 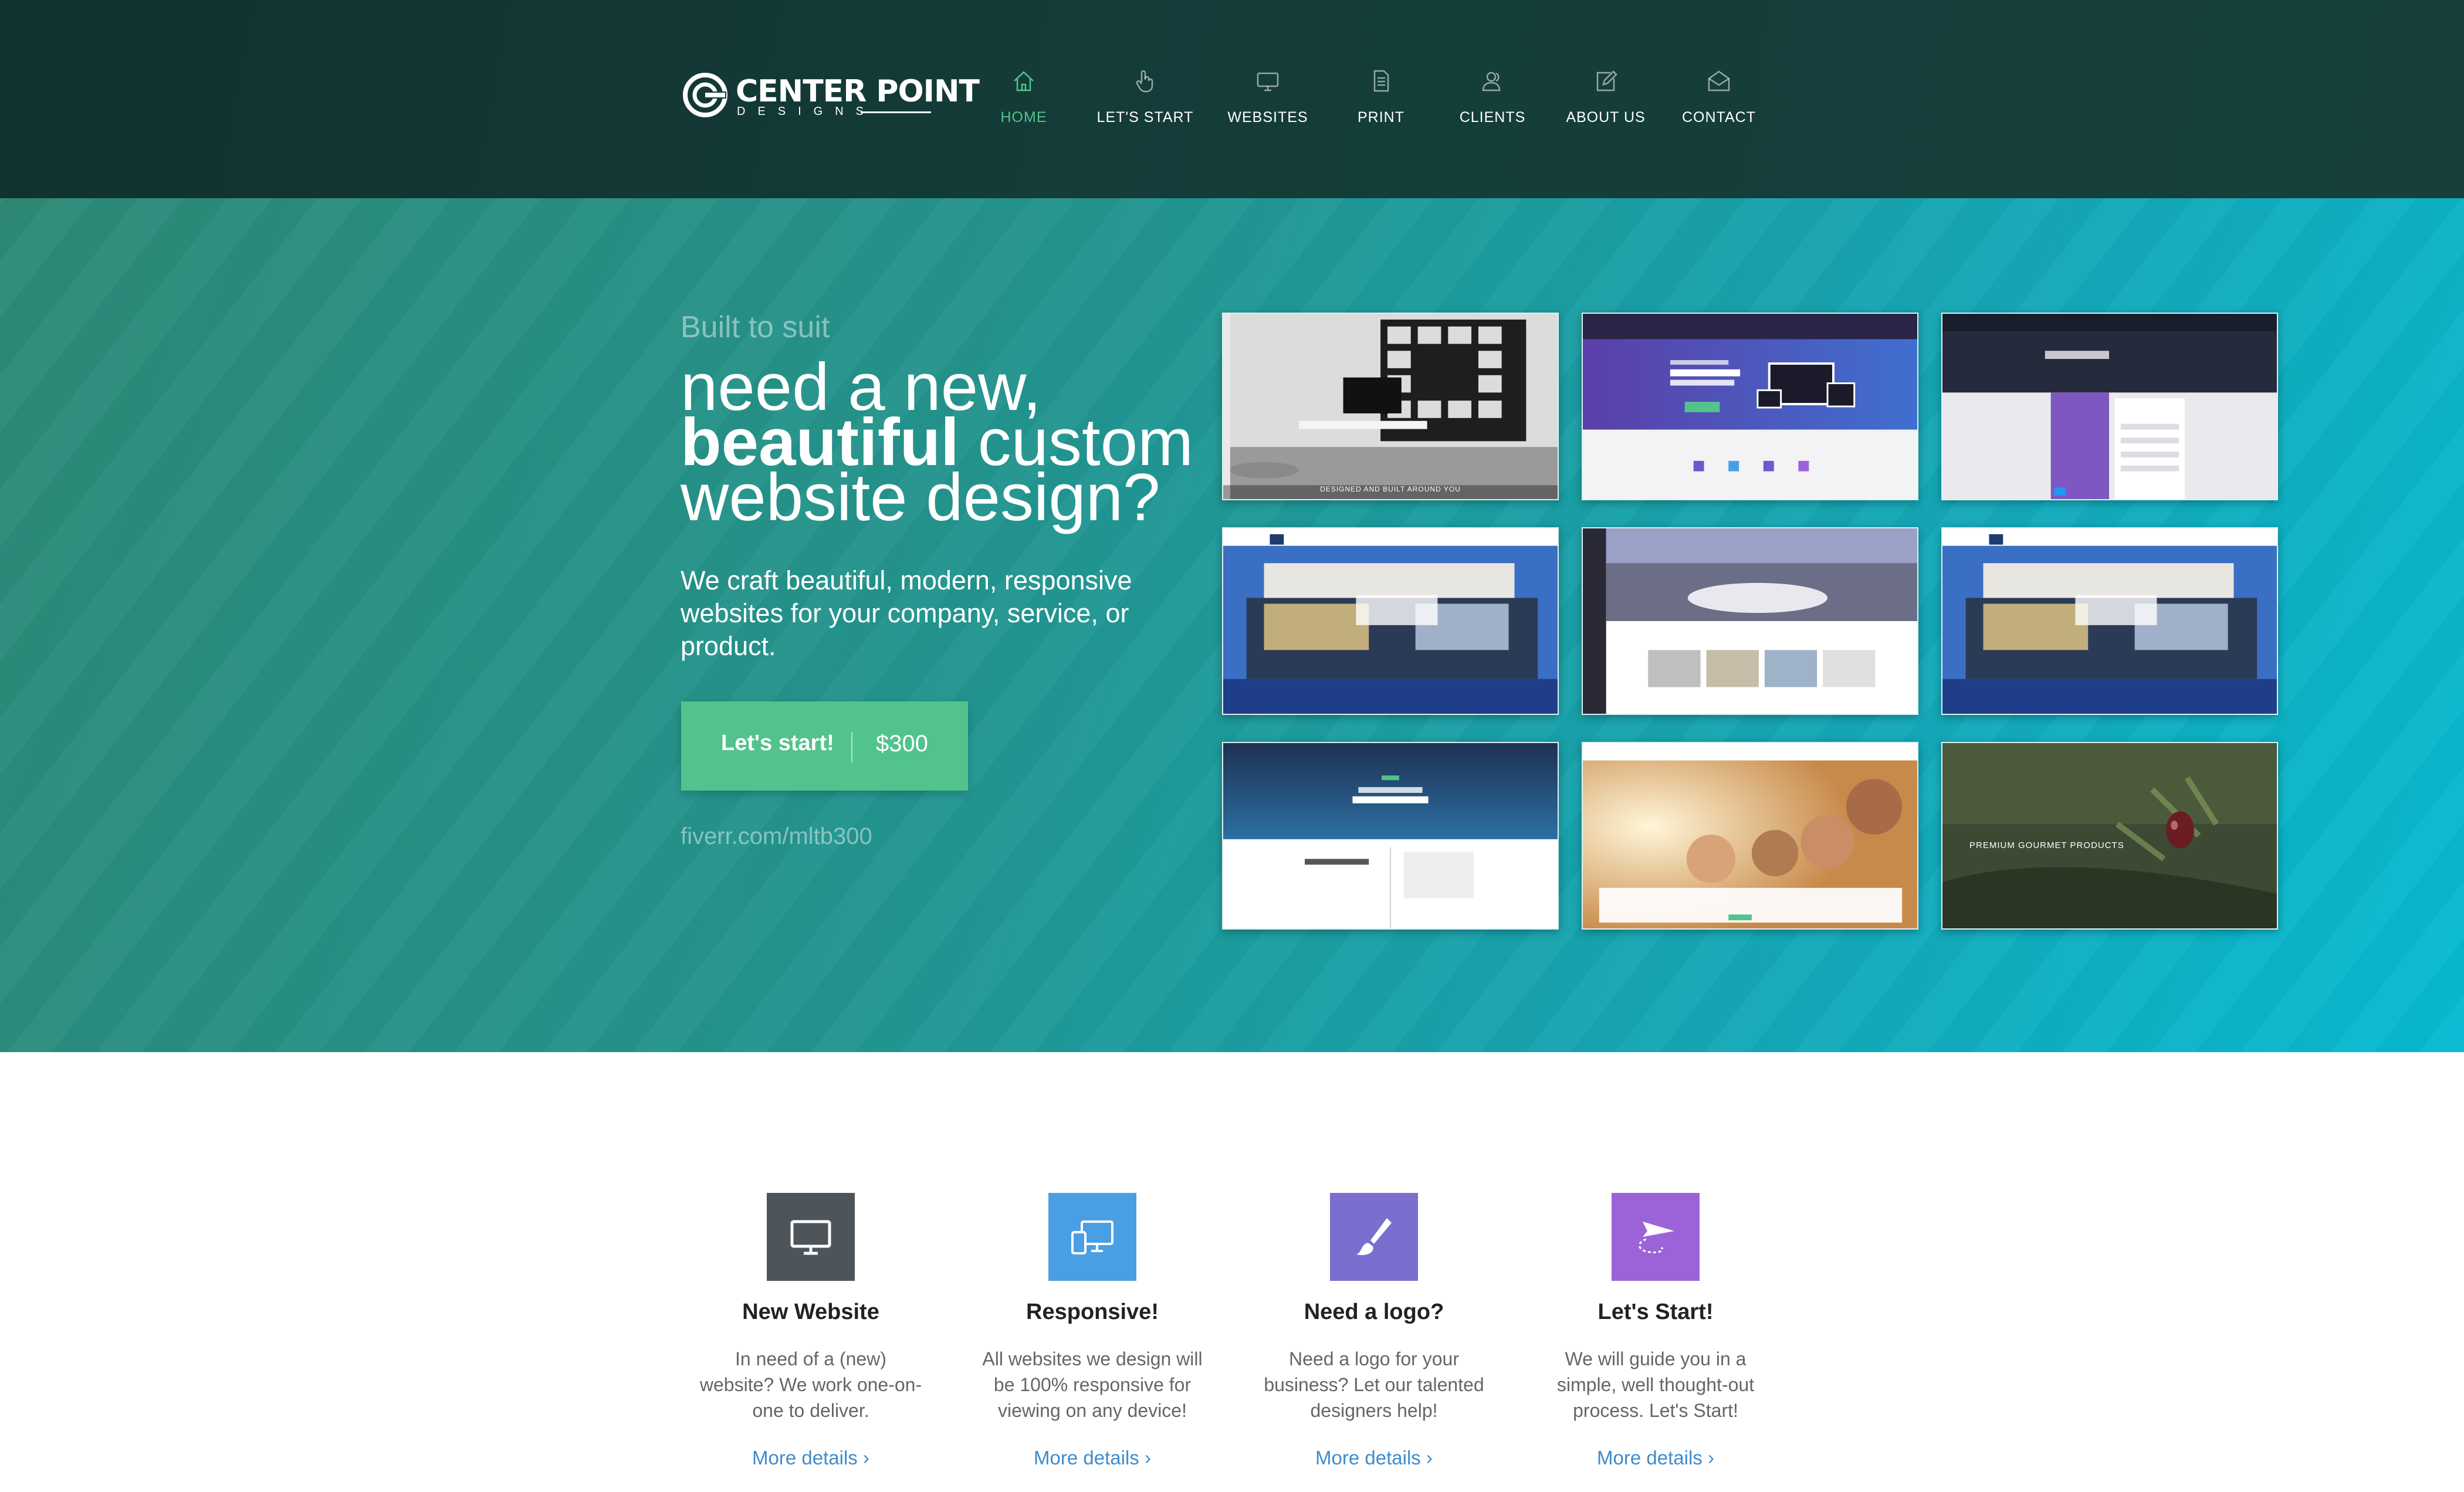 I want to click on nav-label: CLIENTS, so click(x=1492, y=117).